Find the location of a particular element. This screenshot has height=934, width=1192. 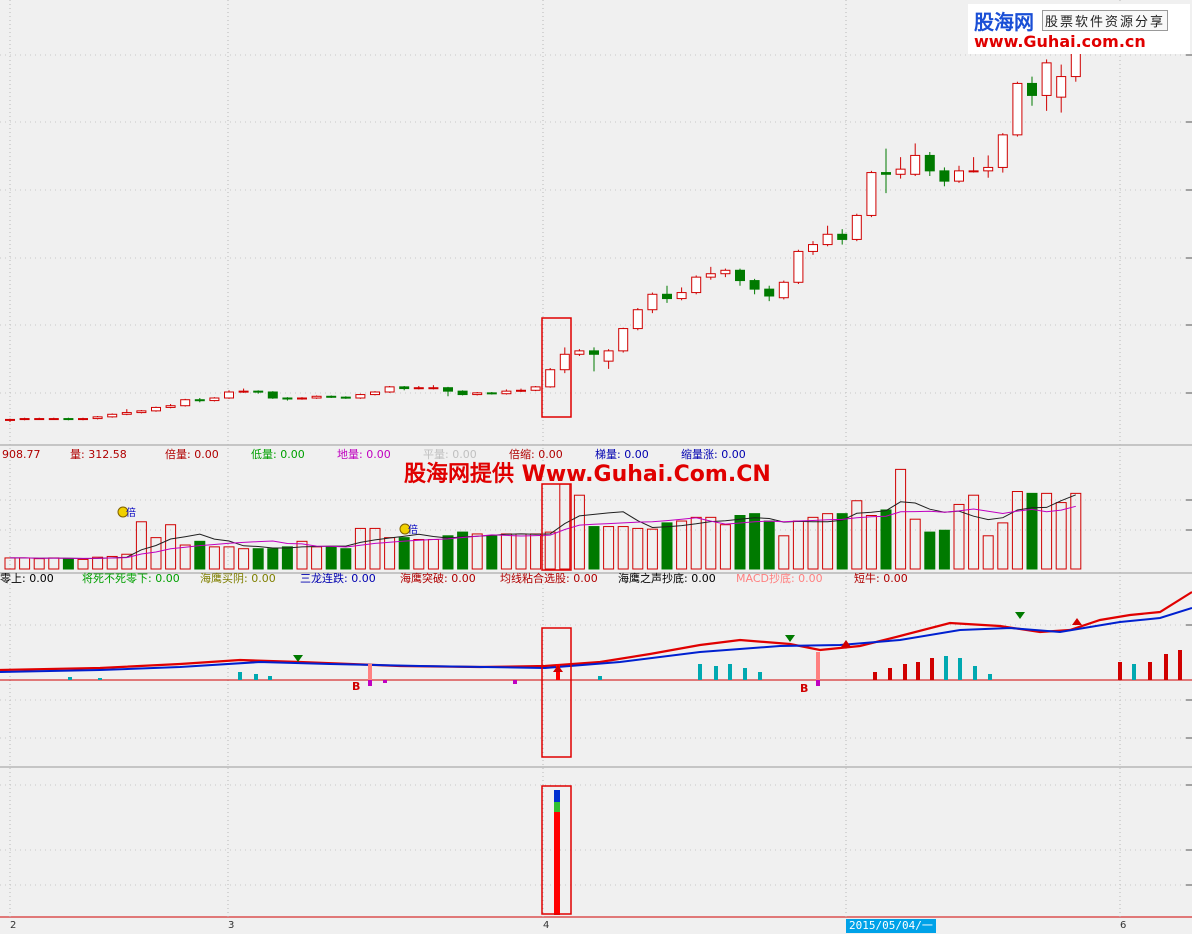

volume-header-label: 地量: 0.00 is located at coordinates (364, 454).